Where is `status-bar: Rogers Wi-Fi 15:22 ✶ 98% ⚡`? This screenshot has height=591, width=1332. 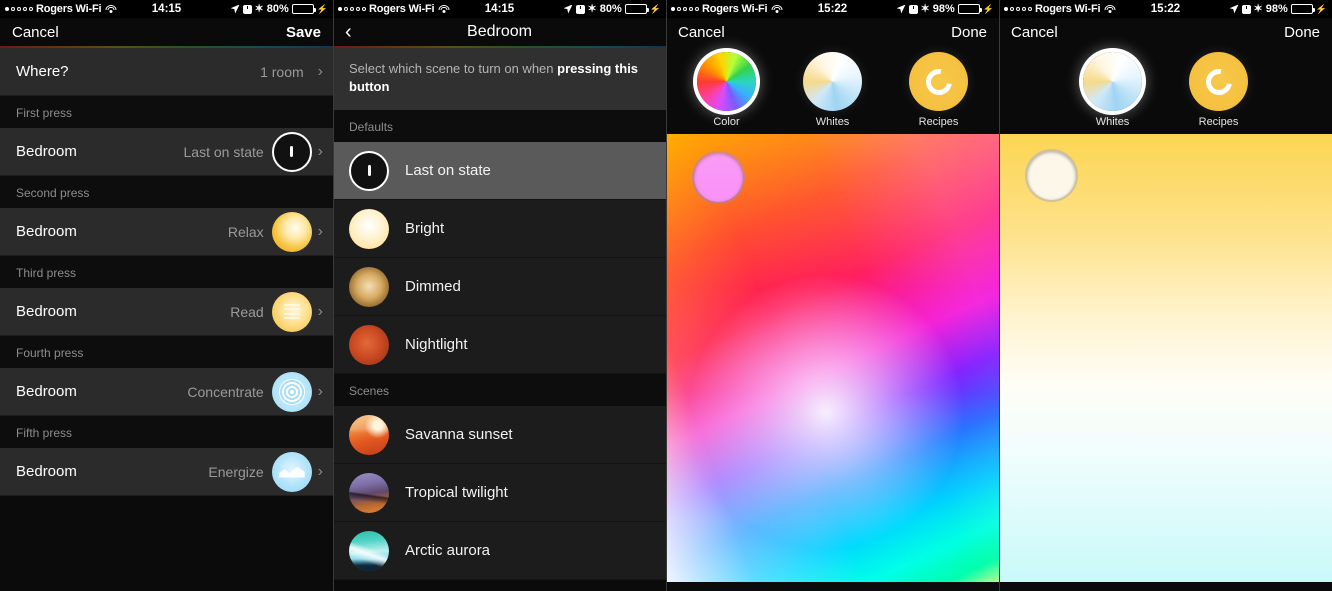
status-bar: Rogers Wi-Fi 15:22 ✶ 98% ⚡ is located at coordinates (832, 9).